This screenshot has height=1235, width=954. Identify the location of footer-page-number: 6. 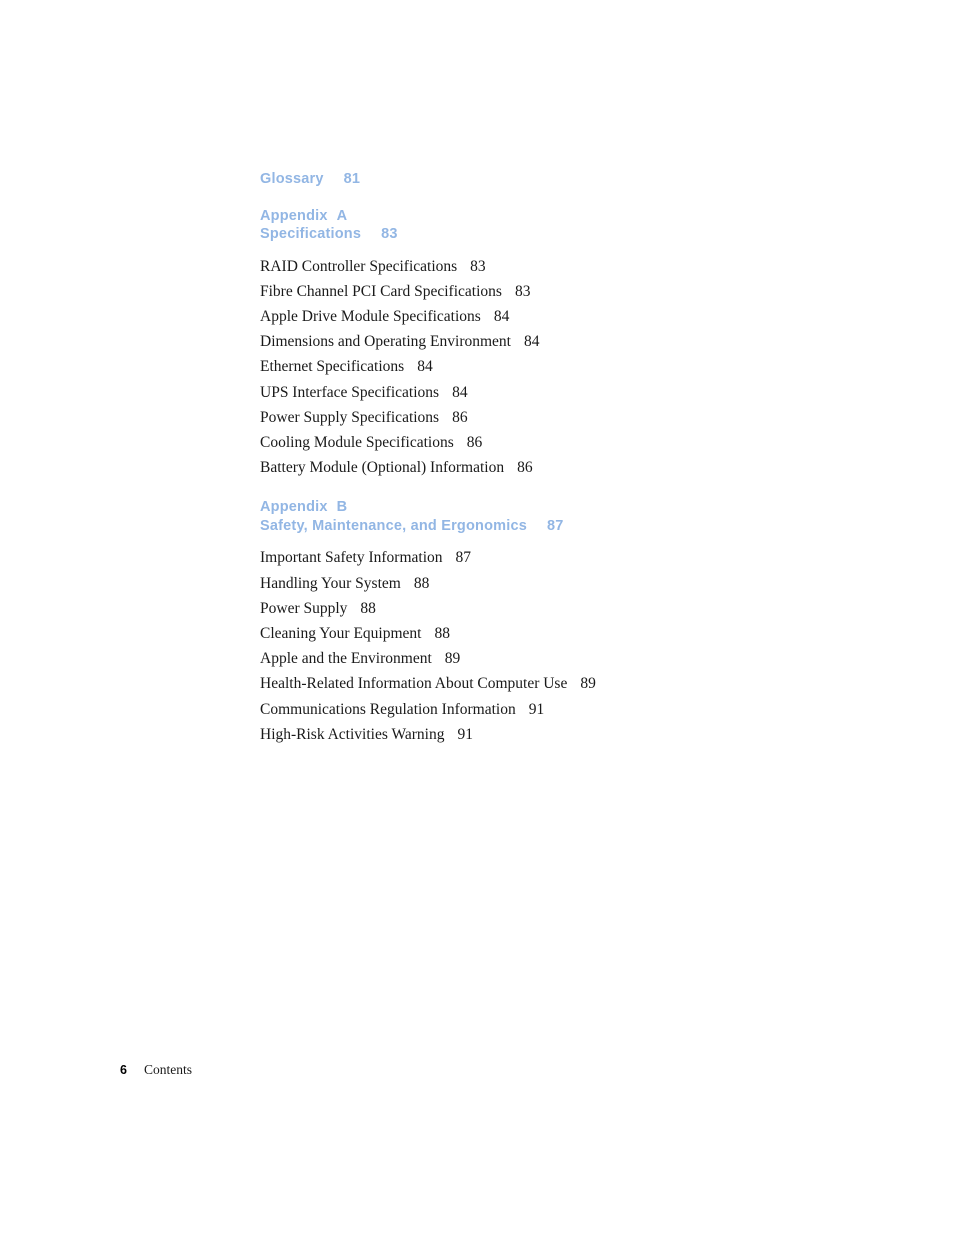
(123, 1070).